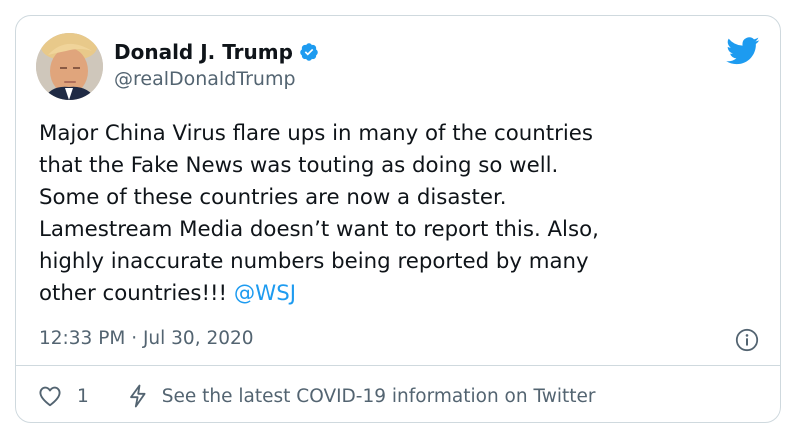 The width and height of the screenshot is (800, 442). What do you see at coordinates (136, 293) in the screenshot?
I see `tweet-line-text: other countries!!!` at bounding box center [136, 293].